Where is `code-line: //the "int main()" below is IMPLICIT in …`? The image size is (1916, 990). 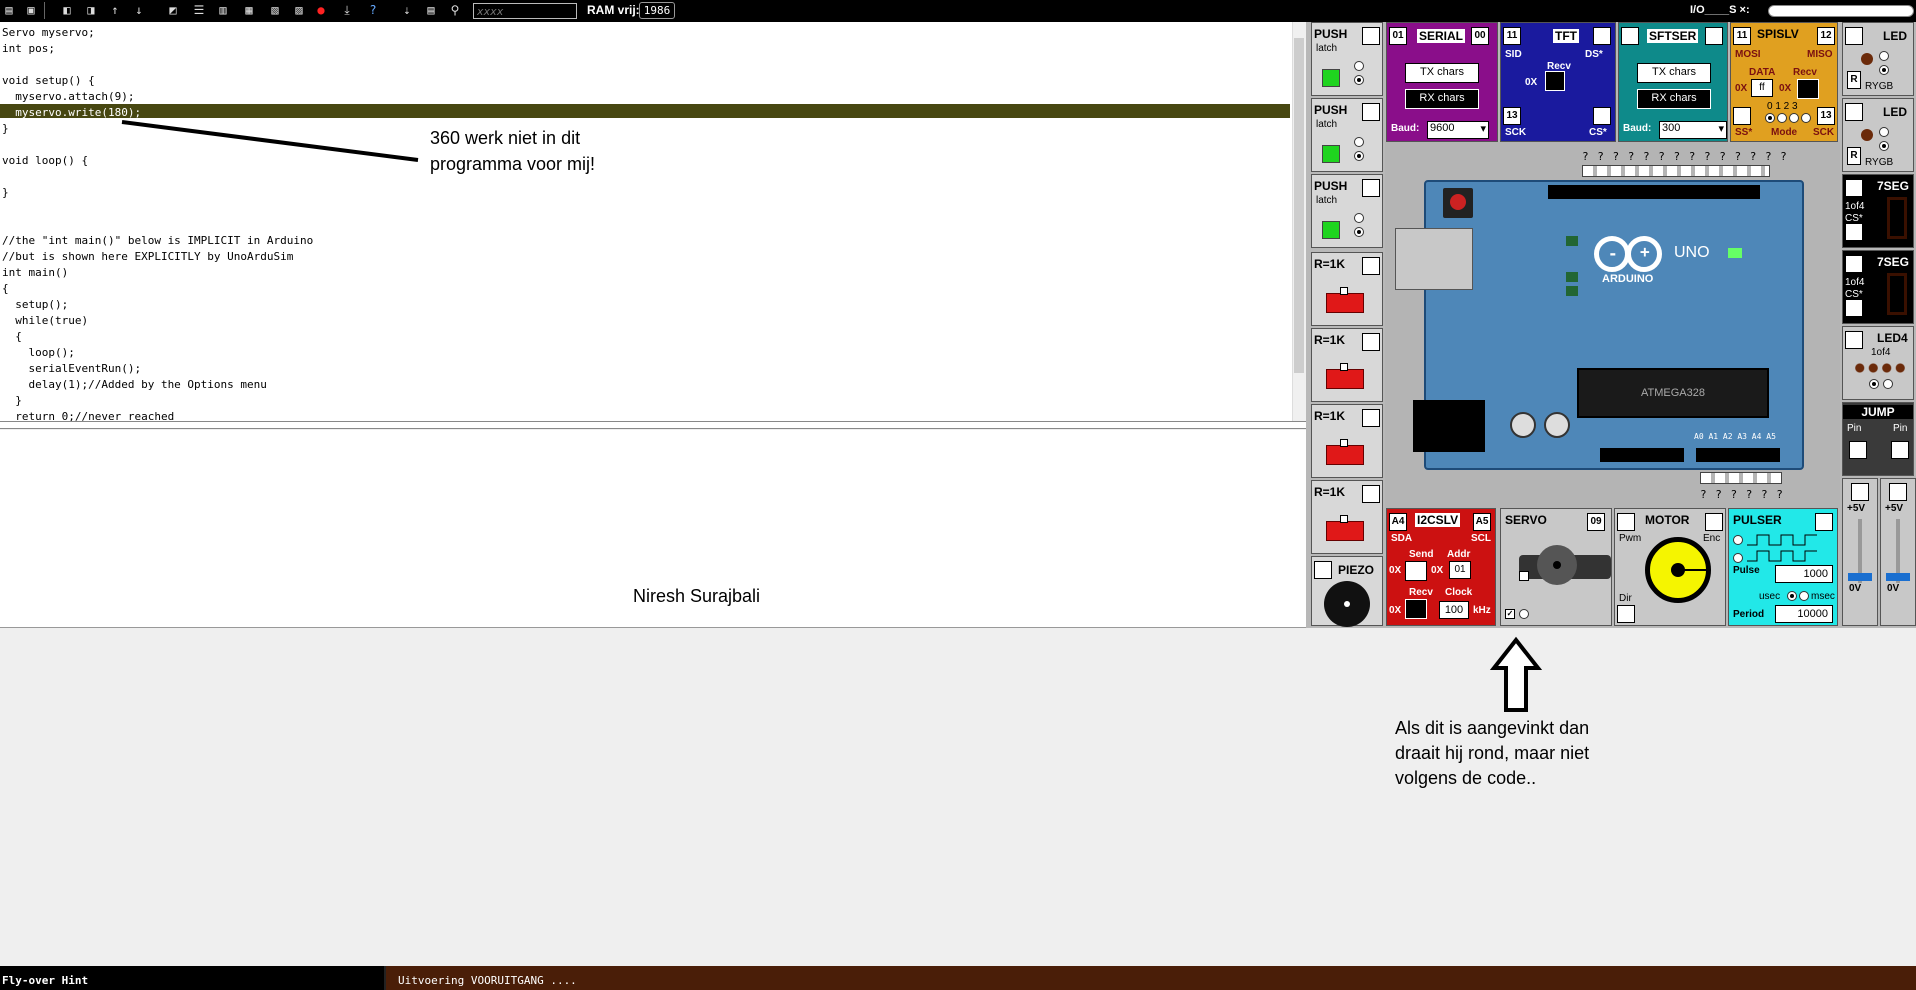
code-line: //the "int main()" below is IMPLICIT in … is located at coordinates (157, 241).